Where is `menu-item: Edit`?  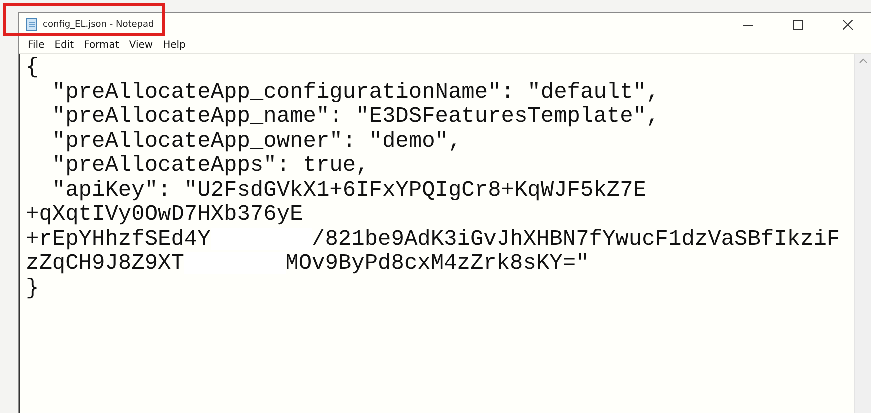
menu-item: Edit is located at coordinates (65, 45).